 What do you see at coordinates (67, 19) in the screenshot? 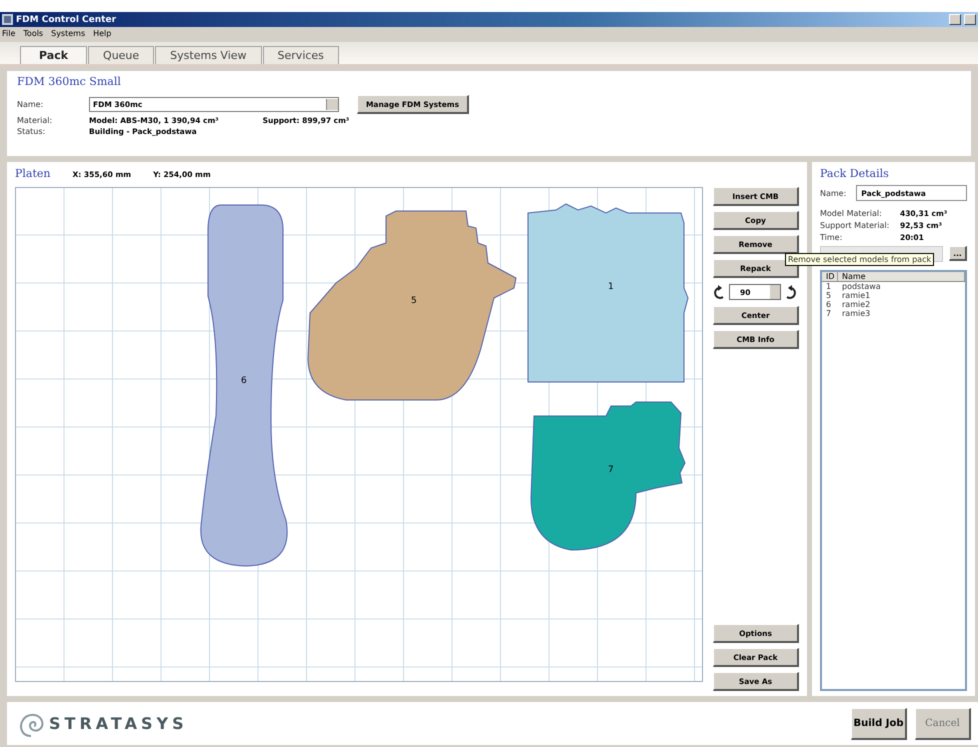
I see `window-title: FDM Control Center` at bounding box center [67, 19].